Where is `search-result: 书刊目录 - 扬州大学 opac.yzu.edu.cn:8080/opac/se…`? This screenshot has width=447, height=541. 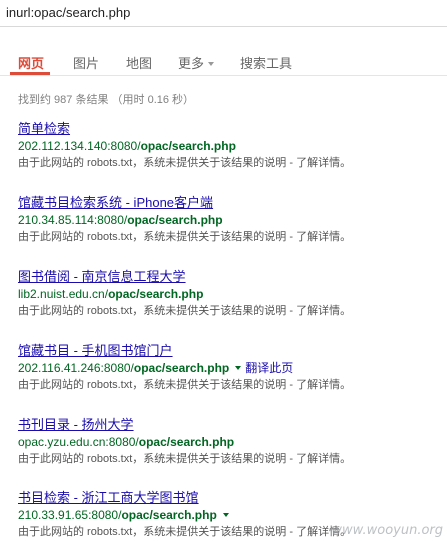
search-result: 书刊目录 - 扬州大学 opac.yzu.edu.cn:8080/opac/se… is located at coordinates (230, 441).